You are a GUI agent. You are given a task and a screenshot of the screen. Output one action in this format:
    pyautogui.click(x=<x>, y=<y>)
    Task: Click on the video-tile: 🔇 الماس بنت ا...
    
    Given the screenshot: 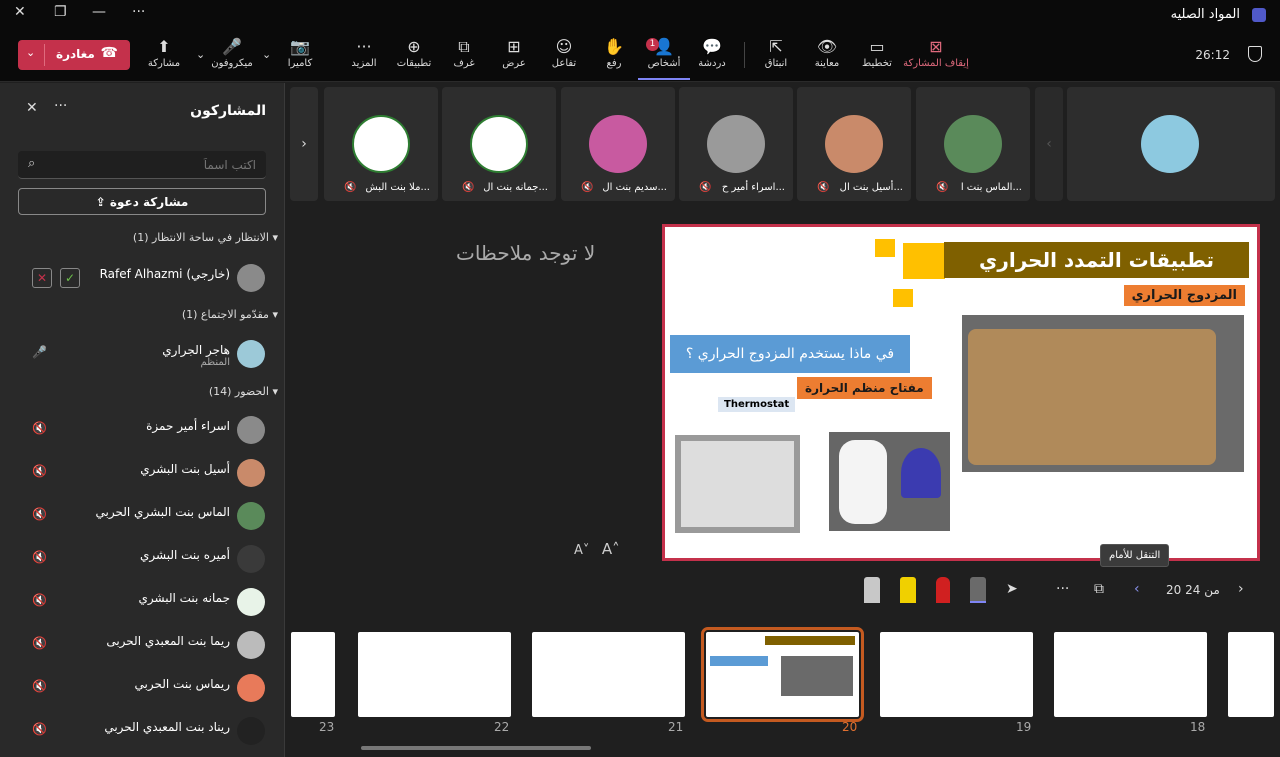 What is the action you would take?
    pyautogui.click(x=973, y=144)
    